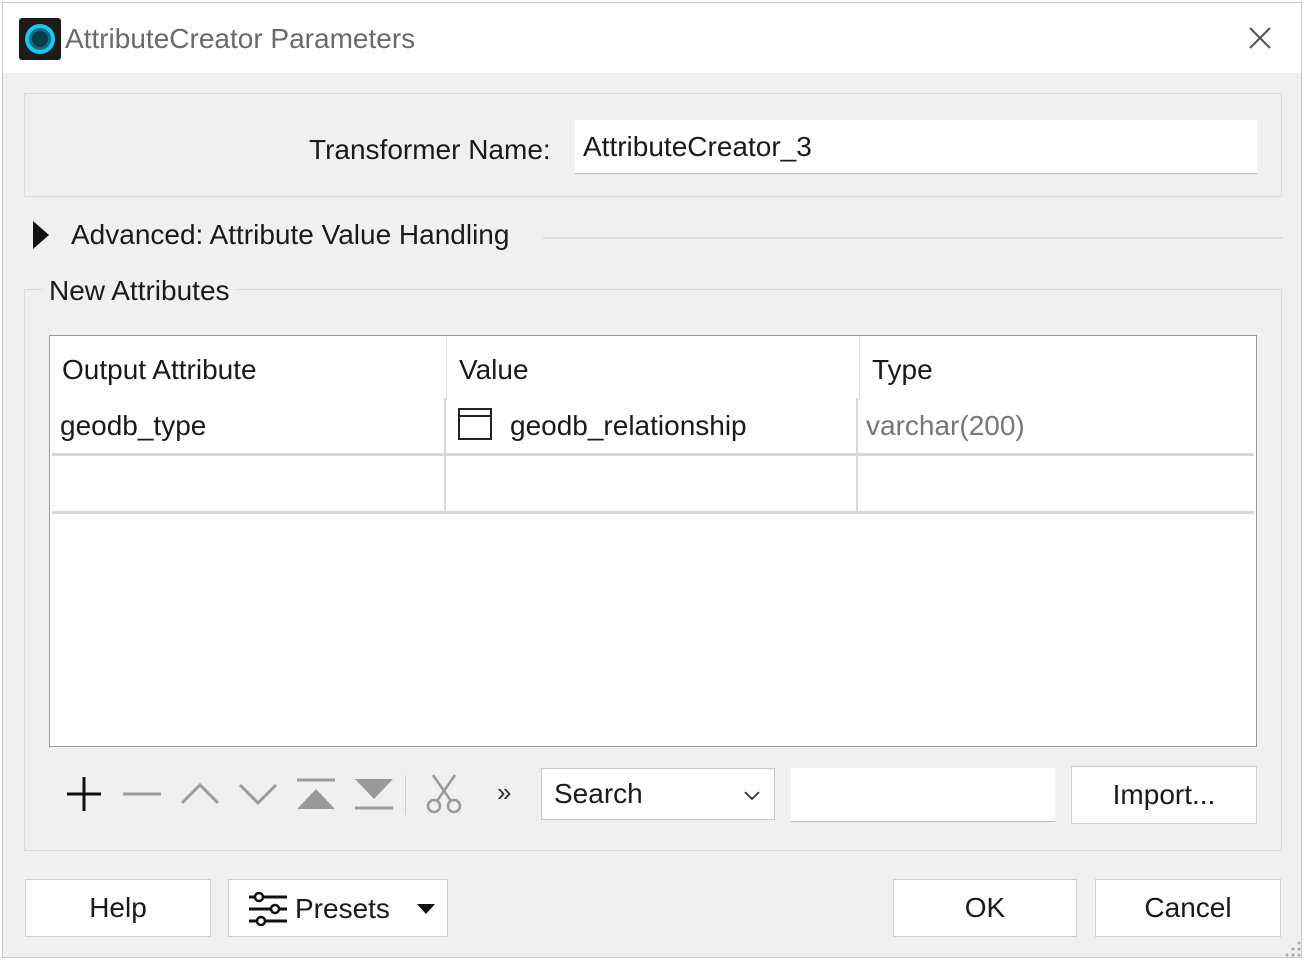 The width and height of the screenshot is (1304, 960). I want to click on remove-button, so click(142, 794).